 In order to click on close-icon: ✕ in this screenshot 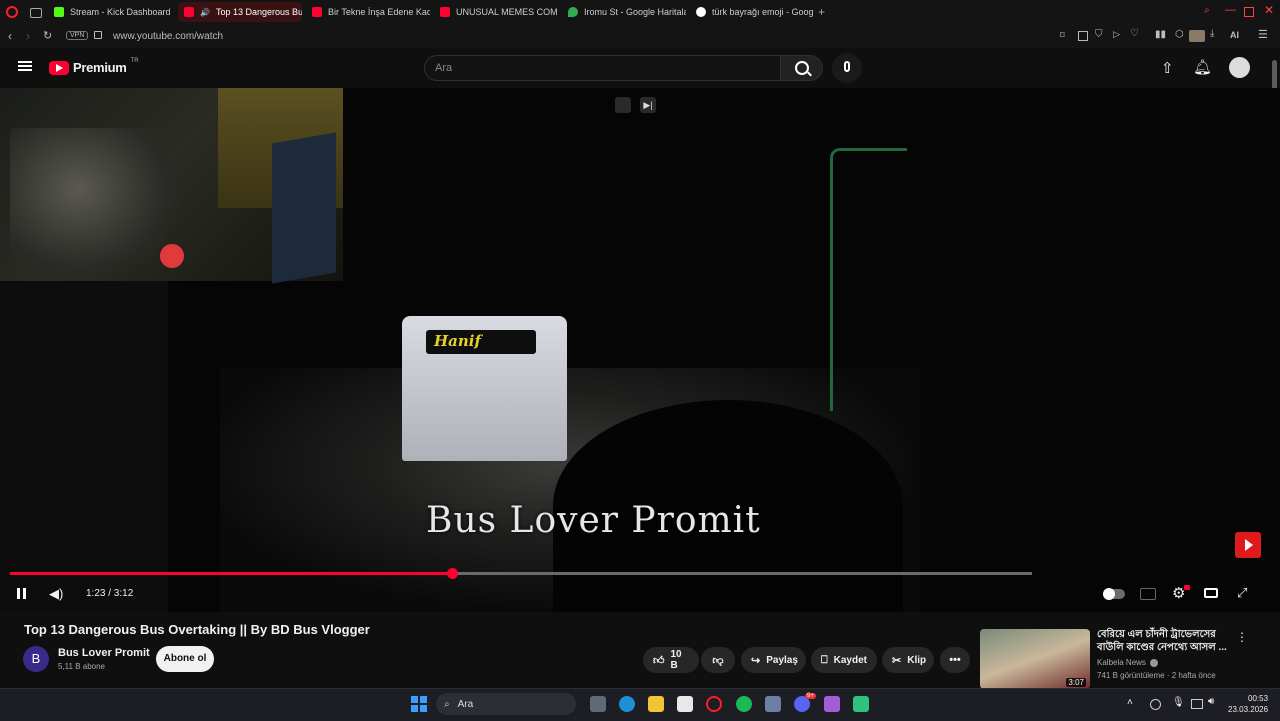, I will do `click(1269, 10)`.